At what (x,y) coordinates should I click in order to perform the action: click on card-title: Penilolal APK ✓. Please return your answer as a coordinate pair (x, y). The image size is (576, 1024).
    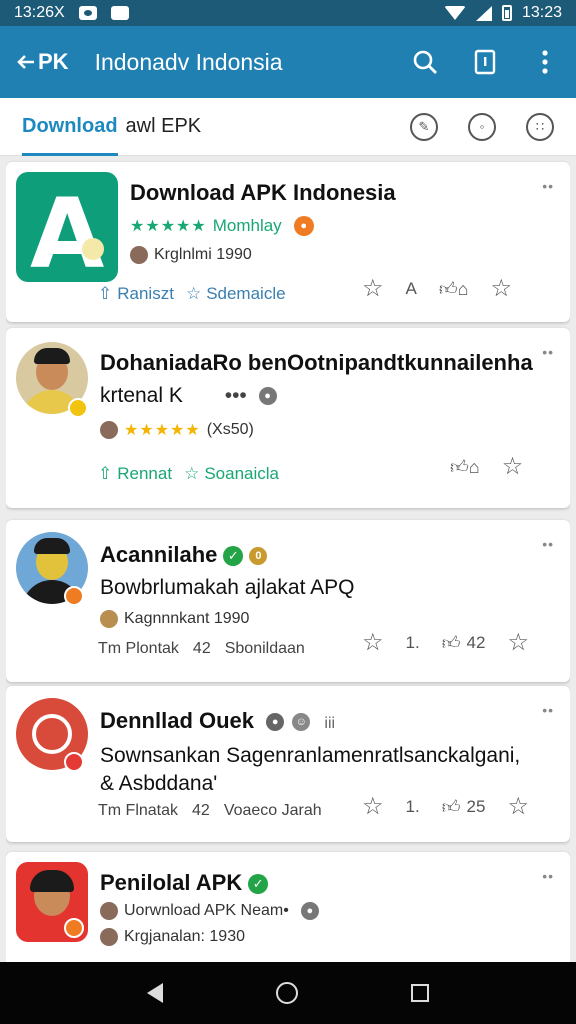
    Looking at the image, I should click on (184, 883).